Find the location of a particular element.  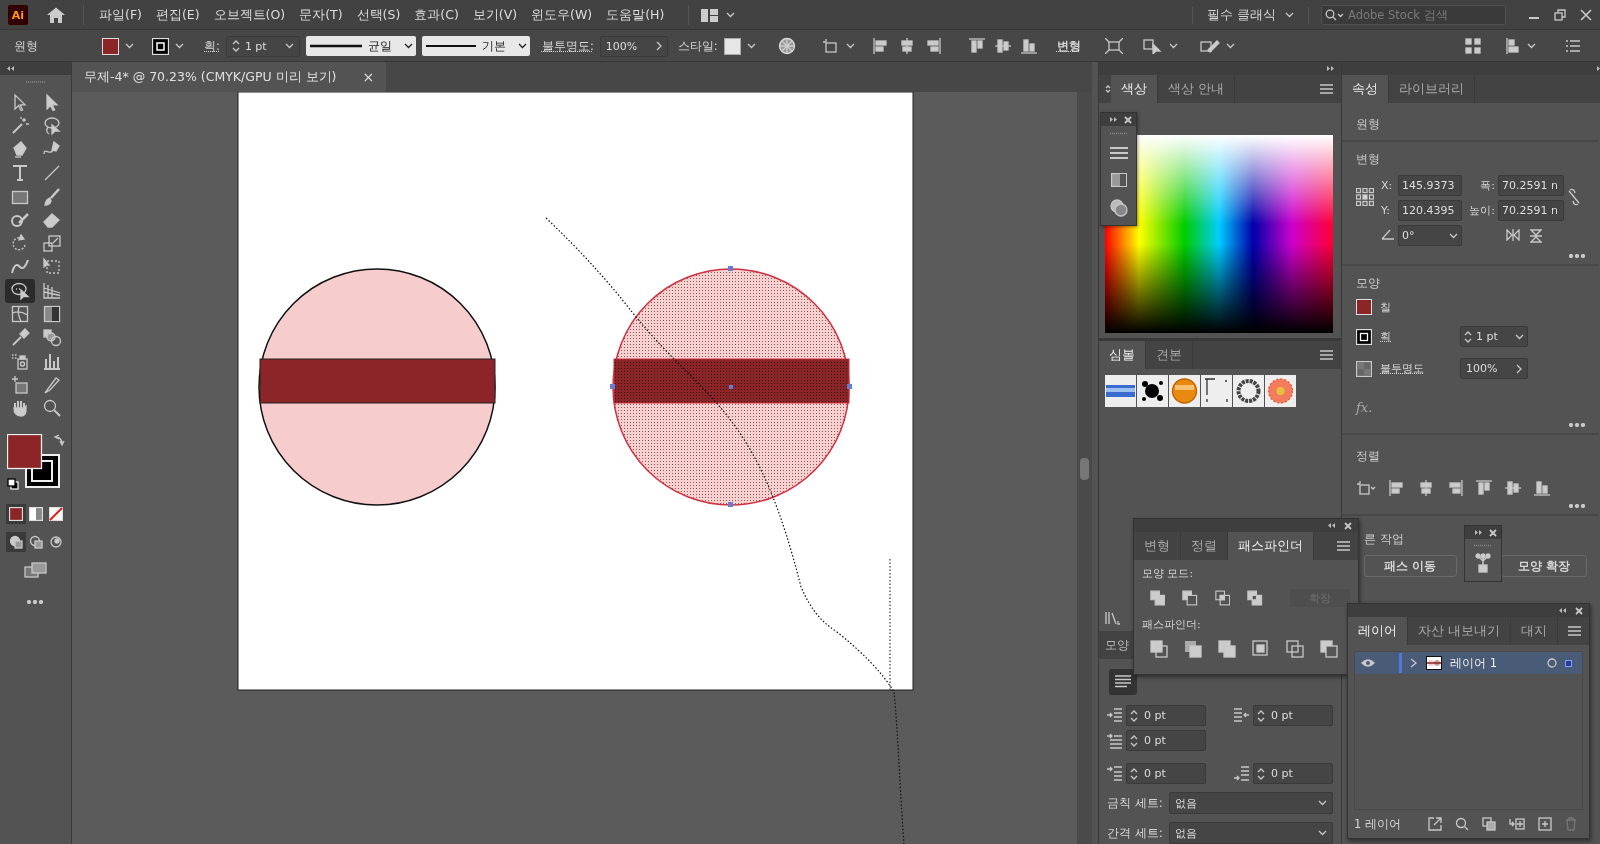

vertical-scrollbar is located at coordinates (1084, 468).